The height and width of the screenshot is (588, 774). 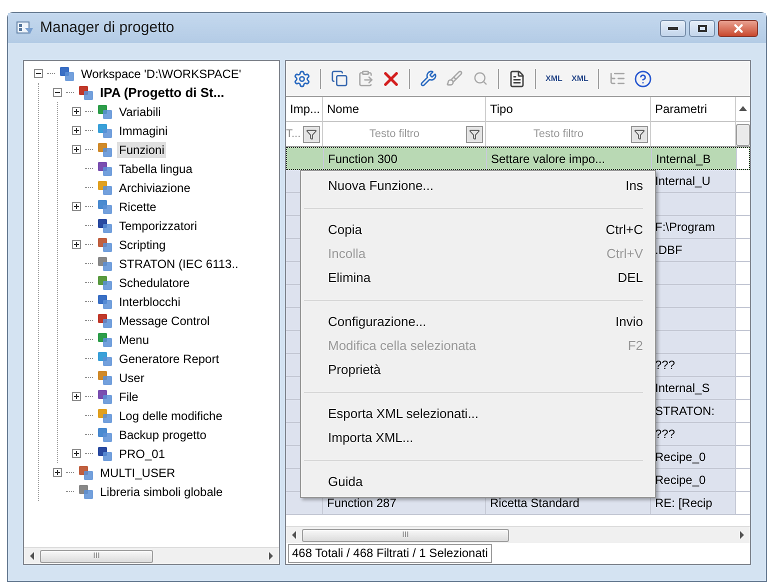 I want to click on maximize-button, so click(x=702, y=28).